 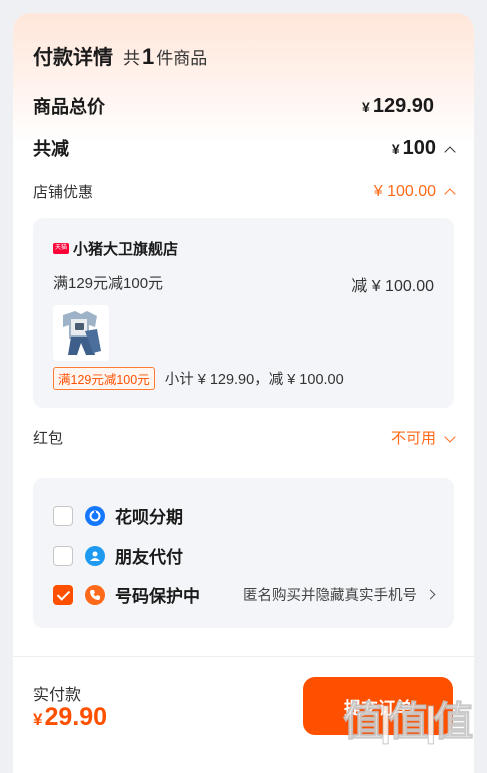 I want to click on total-price-value: ¥129.90, so click(x=398, y=105).